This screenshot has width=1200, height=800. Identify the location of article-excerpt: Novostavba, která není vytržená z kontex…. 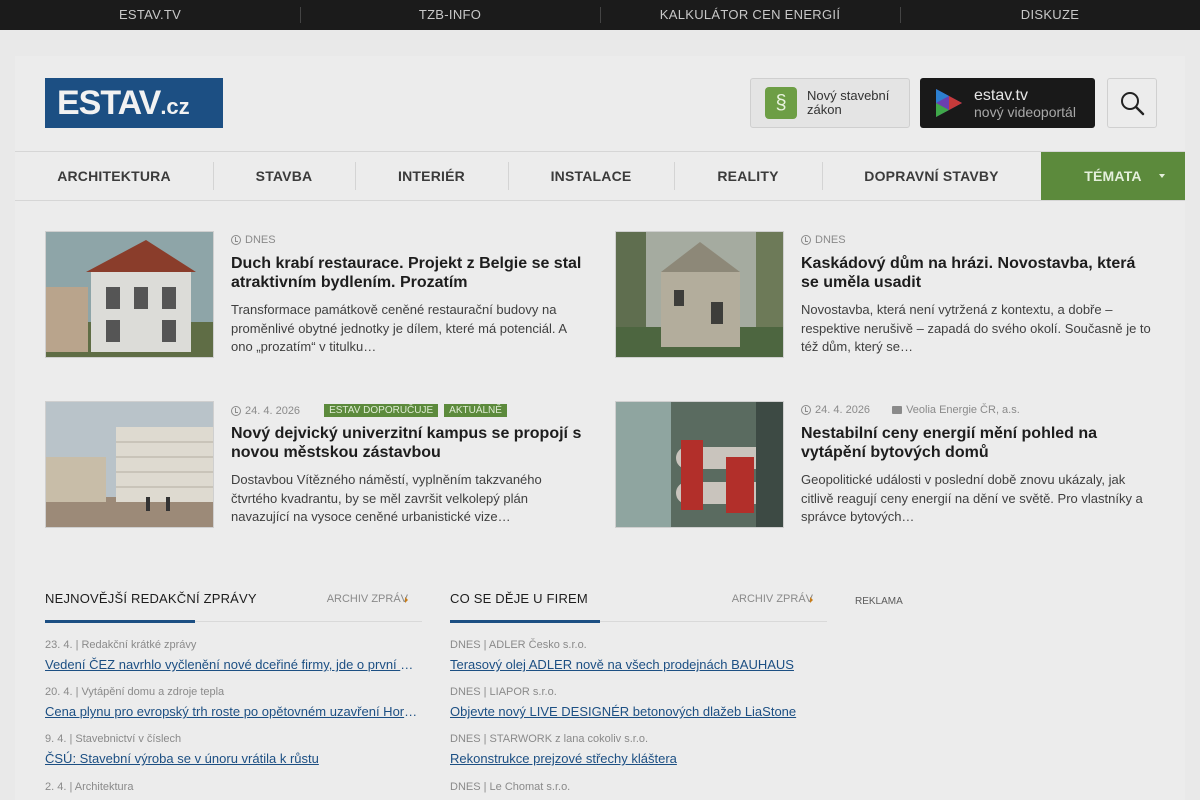
(976, 328).